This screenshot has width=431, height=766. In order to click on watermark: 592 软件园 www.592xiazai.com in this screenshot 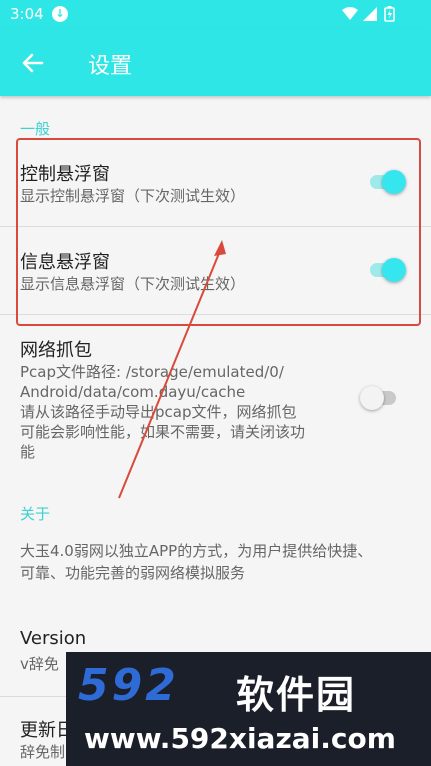, I will do `click(248, 709)`.